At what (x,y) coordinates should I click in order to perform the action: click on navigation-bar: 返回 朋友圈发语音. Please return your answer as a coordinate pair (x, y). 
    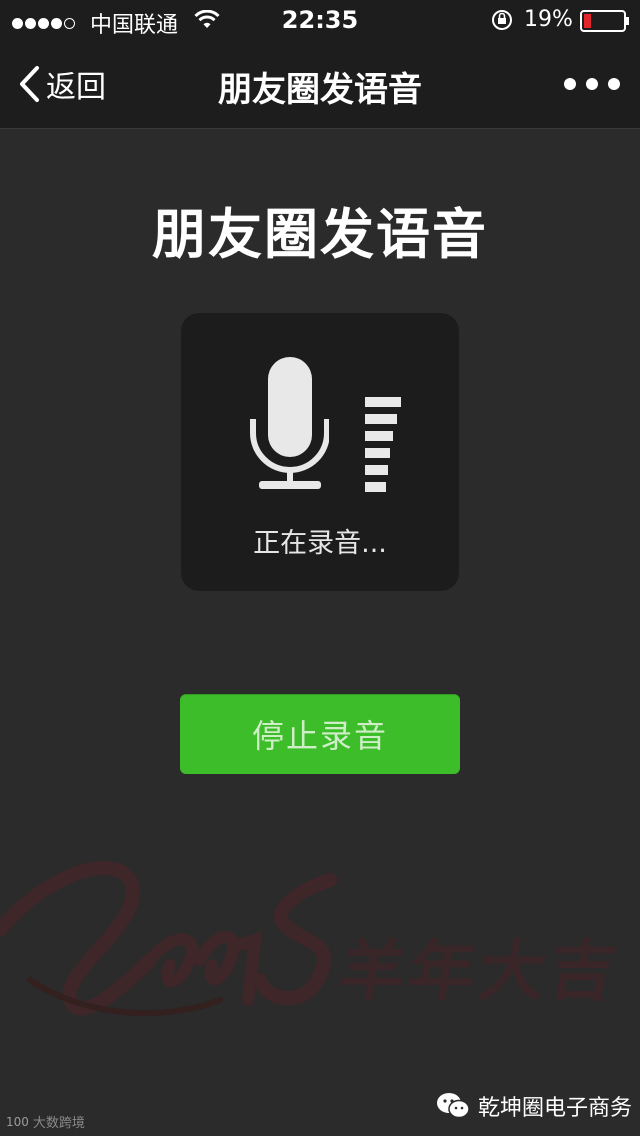
    Looking at the image, I should click on (320, 84).